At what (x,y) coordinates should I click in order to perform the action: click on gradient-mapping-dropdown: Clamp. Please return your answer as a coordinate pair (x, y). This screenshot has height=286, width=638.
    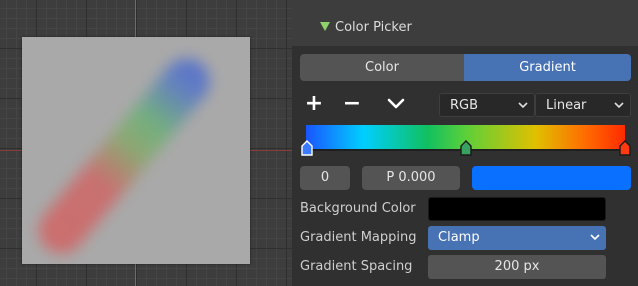
    Looking at the image, I should click on (517, 238).